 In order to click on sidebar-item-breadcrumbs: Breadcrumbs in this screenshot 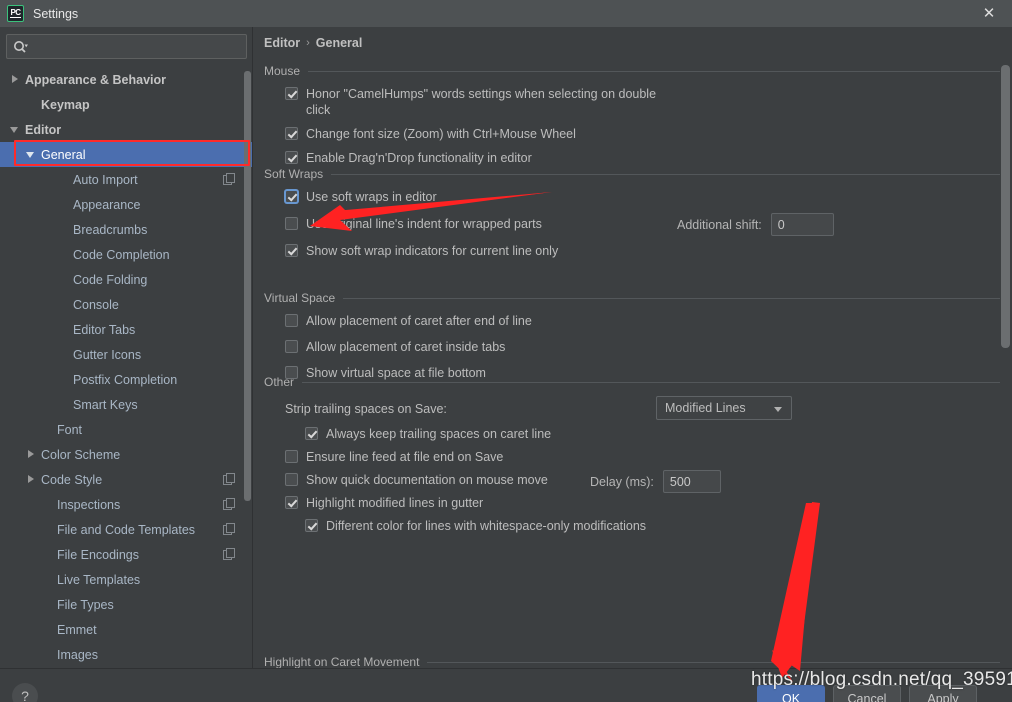, I will do `click(126, 229)`.